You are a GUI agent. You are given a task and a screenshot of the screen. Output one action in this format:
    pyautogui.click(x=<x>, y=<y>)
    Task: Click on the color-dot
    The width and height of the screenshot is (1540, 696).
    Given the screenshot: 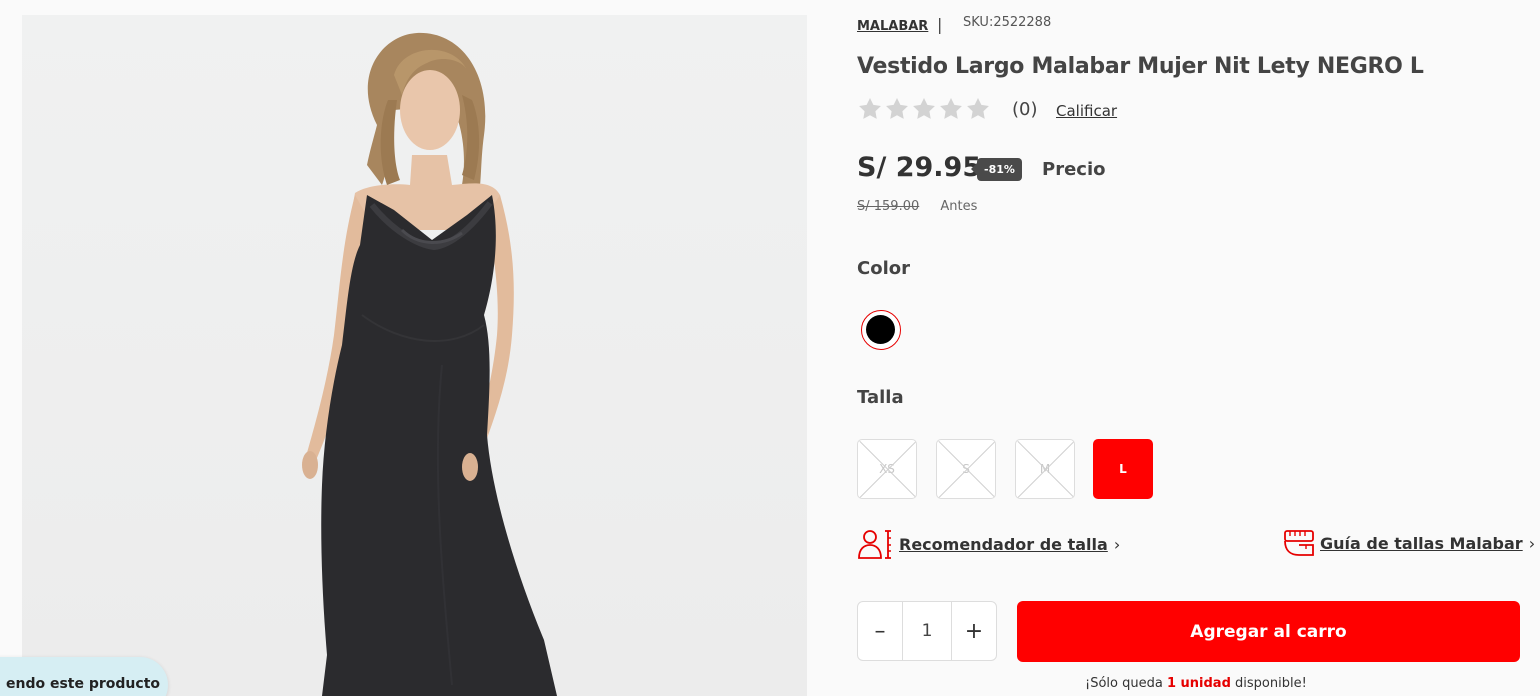 What is the action you would take?
    pyautogui.click(x=880, y=329)
    